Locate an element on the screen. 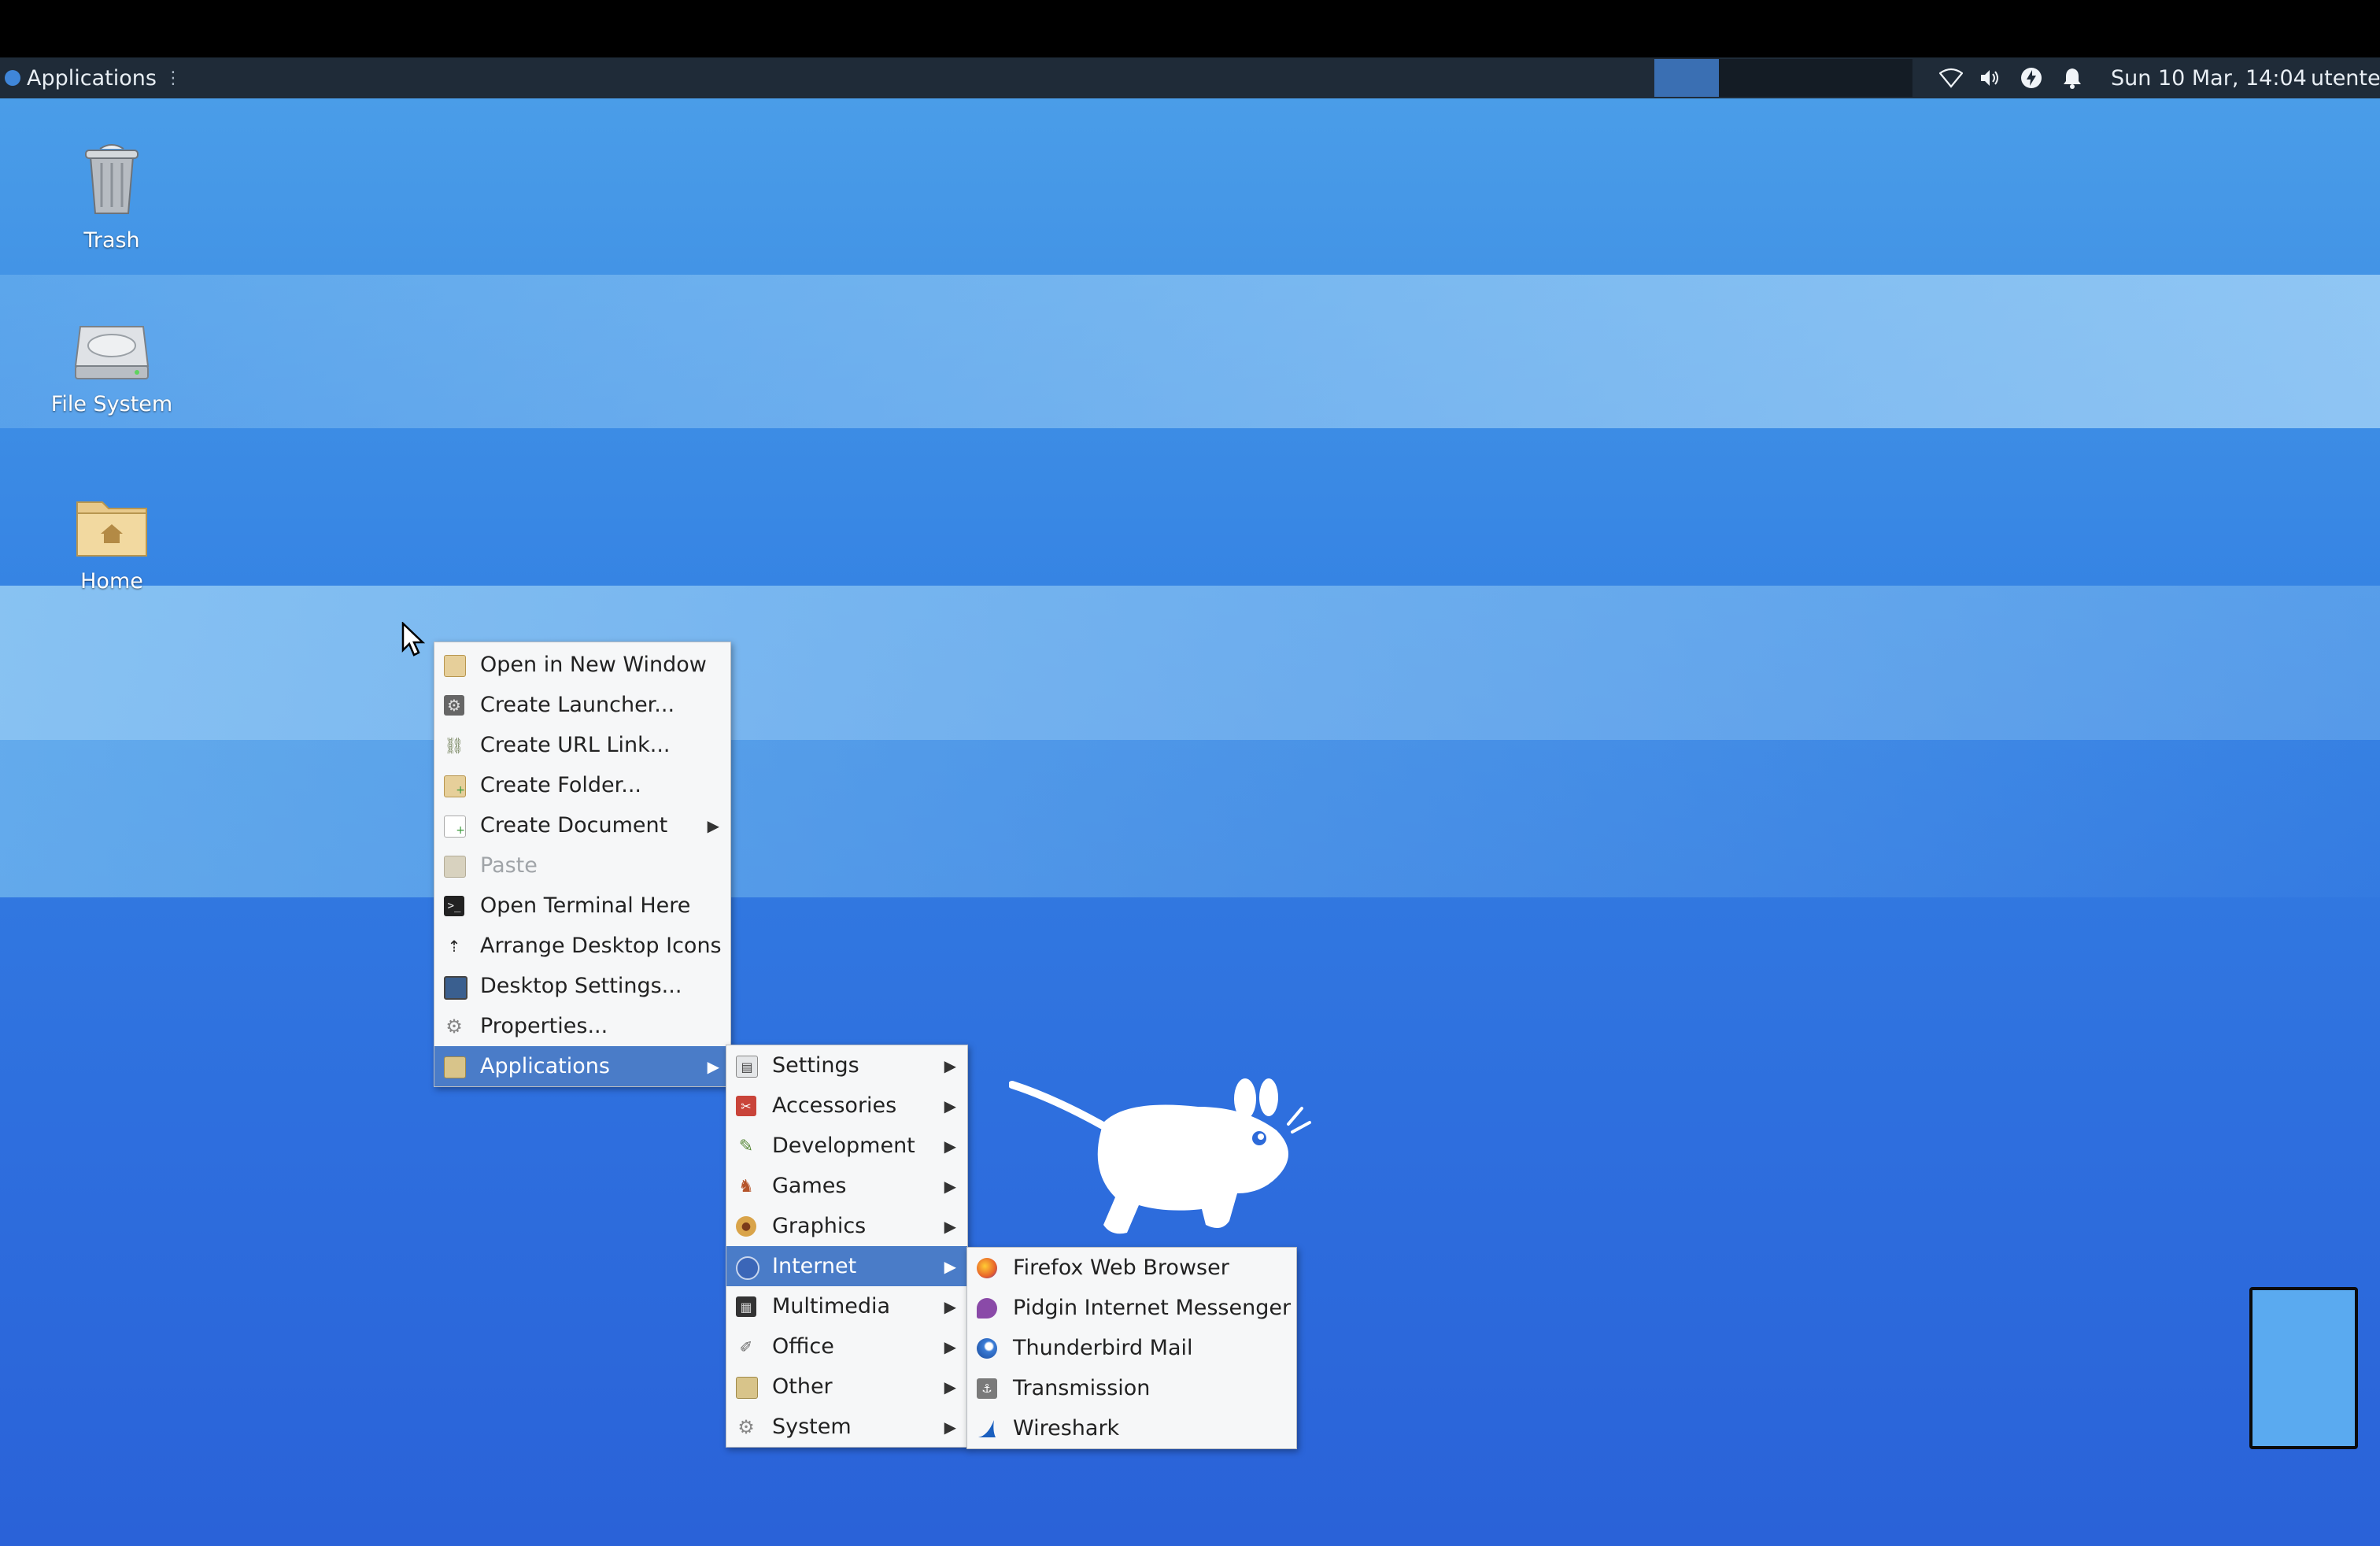  volume-icon is located at coordinates (1990, 78).